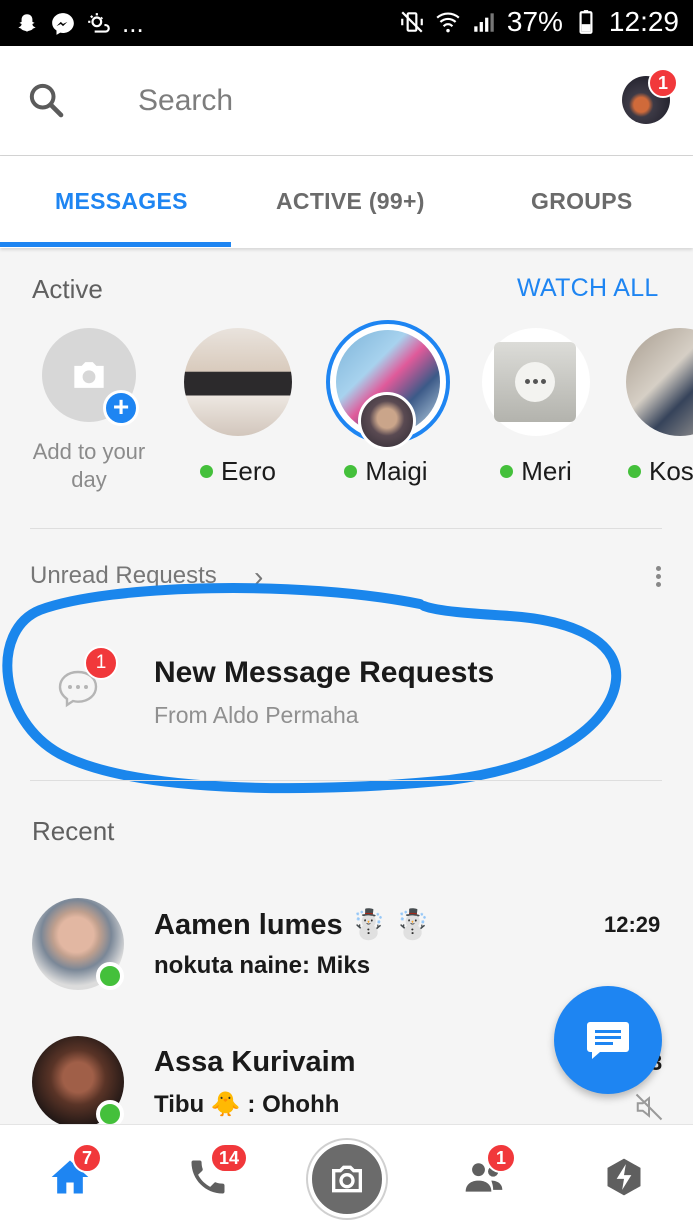 This screenshot has height=1232, width=693. I want to click on people-badge: 1, so click(501, 1158).